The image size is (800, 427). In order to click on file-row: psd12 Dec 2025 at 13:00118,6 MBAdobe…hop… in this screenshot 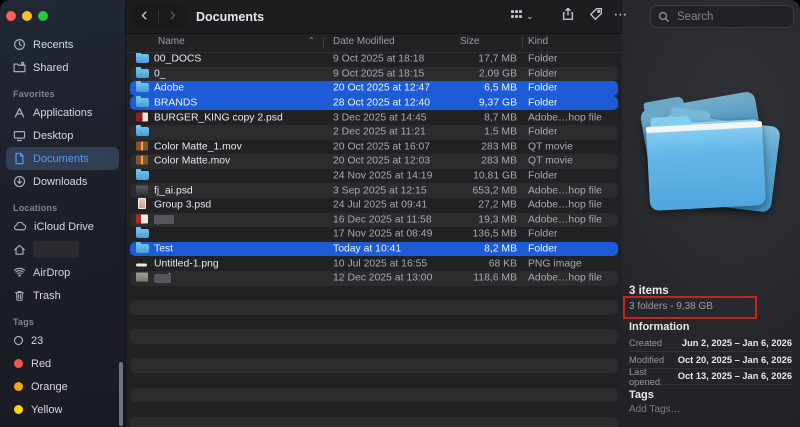, I will do `click(374, 278)`.